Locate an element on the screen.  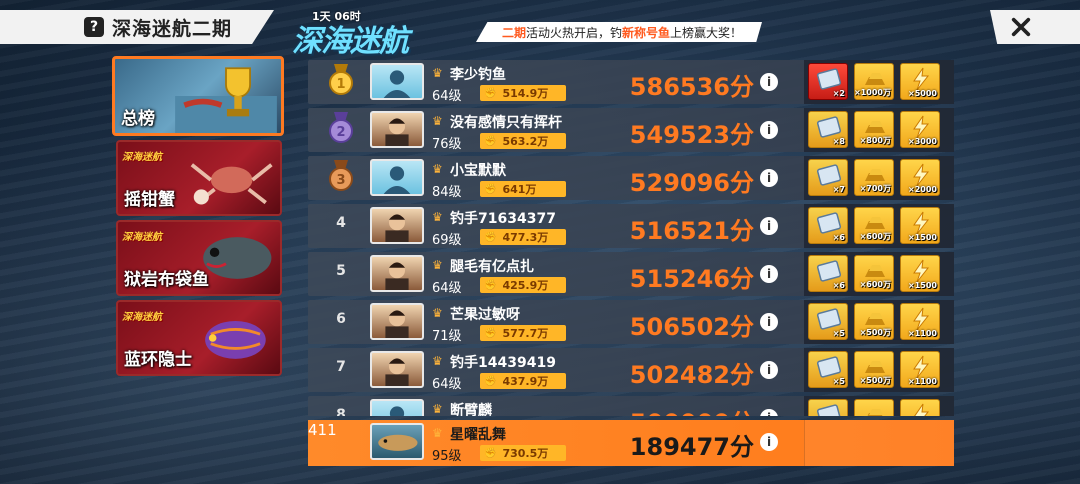
reward-bolt: ×2000 is located at coordinates (920, 177).